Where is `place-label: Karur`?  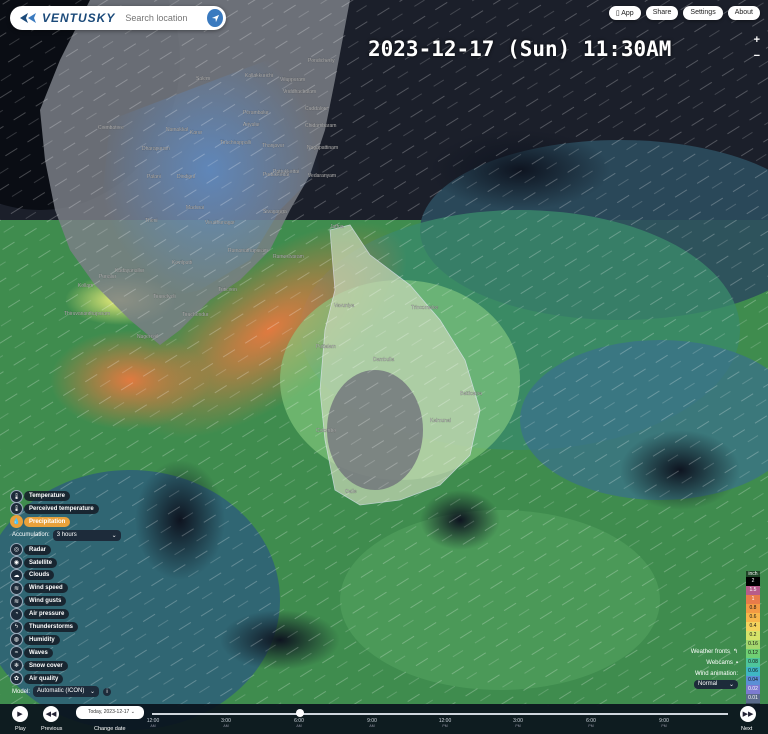
place-label: Karur is located at coordinates (196, 133).